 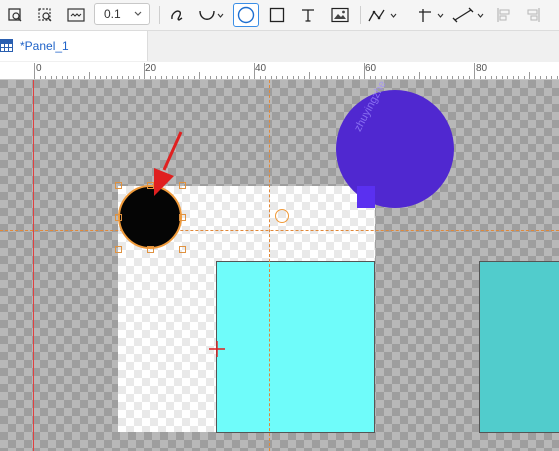 I want to click on resize-handle-s, so click(x=150, y=249).